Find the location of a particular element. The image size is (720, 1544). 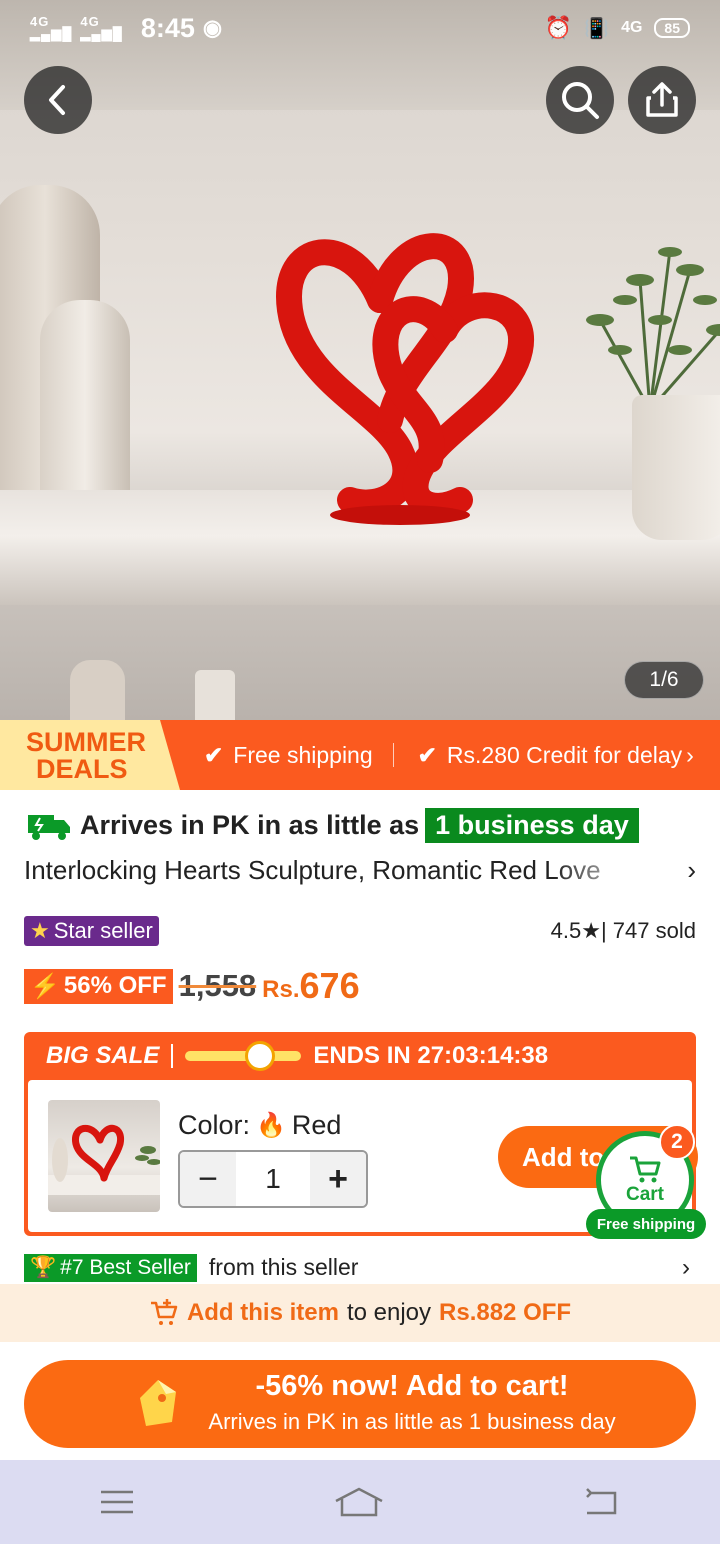

hearts-thumbnail-image is located at coordinates (104, 1160).